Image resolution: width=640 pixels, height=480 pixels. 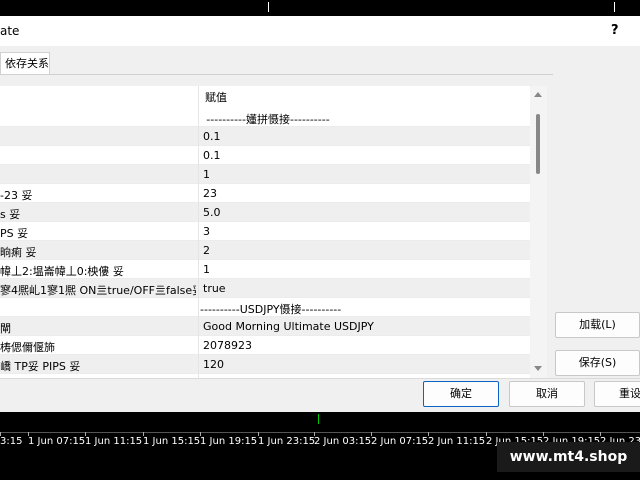 What do you see at coordinates (617, 394) in the screenshot?
I see `reset-button: 重设` at bounding box center [617, 394].